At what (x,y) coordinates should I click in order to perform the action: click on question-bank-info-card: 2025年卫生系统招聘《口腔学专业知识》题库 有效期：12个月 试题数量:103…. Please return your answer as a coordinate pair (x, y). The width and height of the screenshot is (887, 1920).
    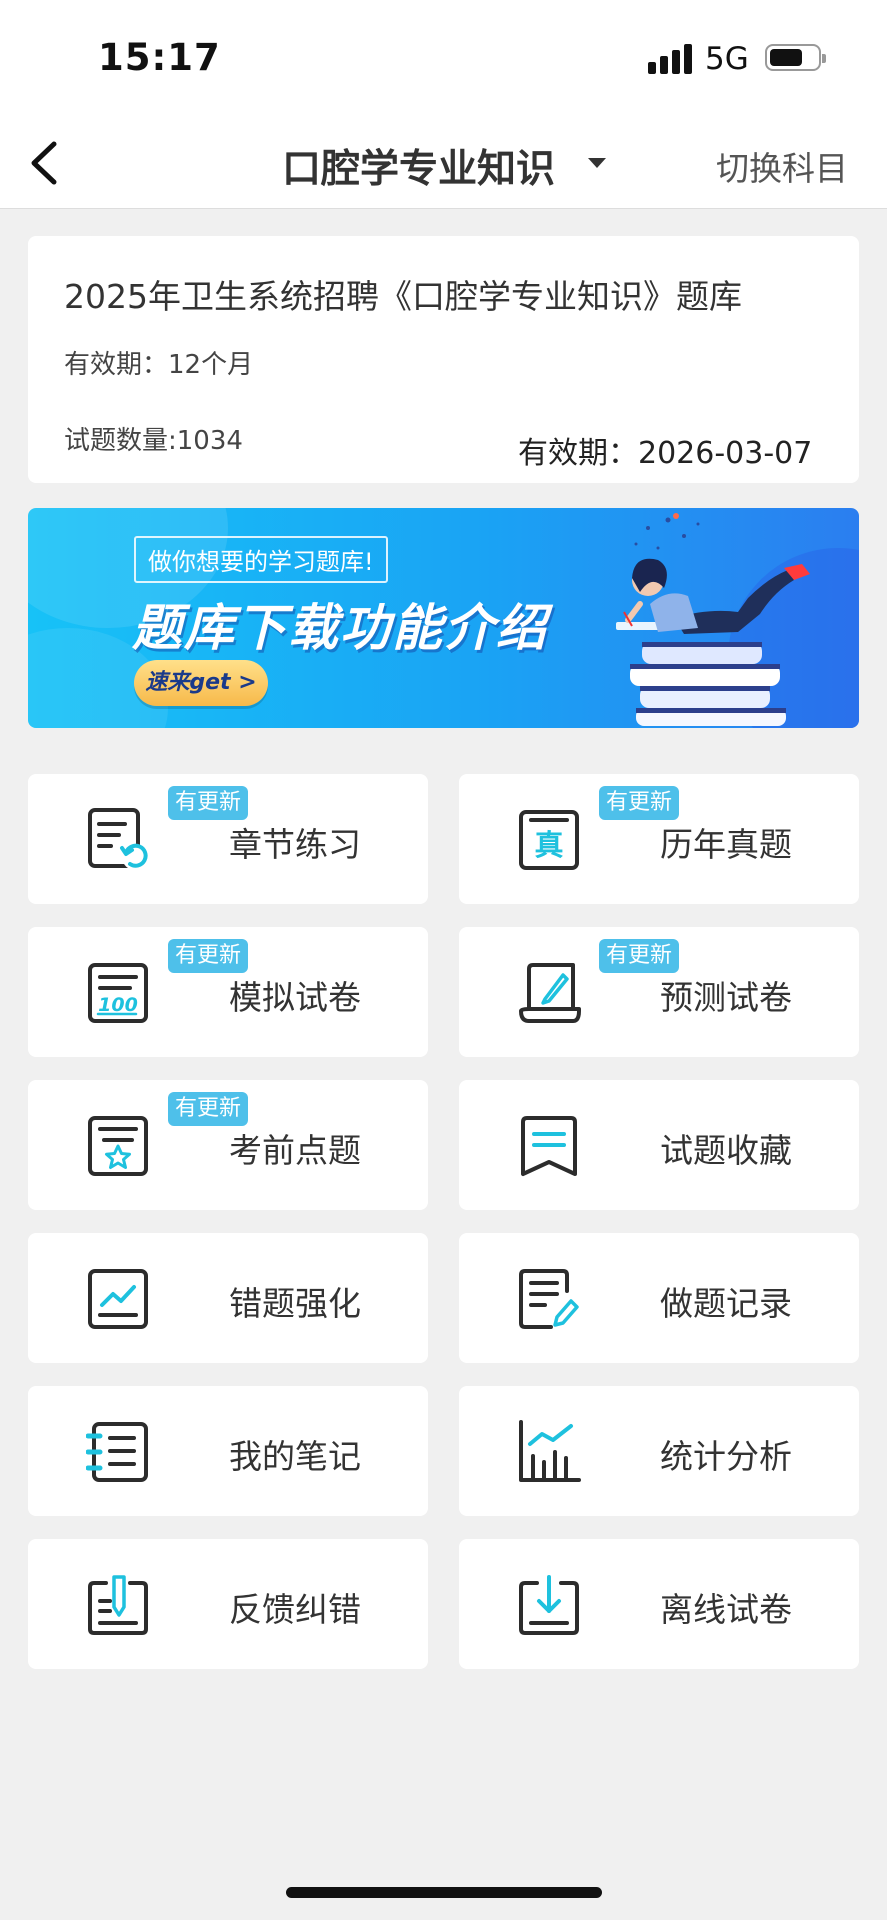
    Looking at the image, I should click on (443, 359).